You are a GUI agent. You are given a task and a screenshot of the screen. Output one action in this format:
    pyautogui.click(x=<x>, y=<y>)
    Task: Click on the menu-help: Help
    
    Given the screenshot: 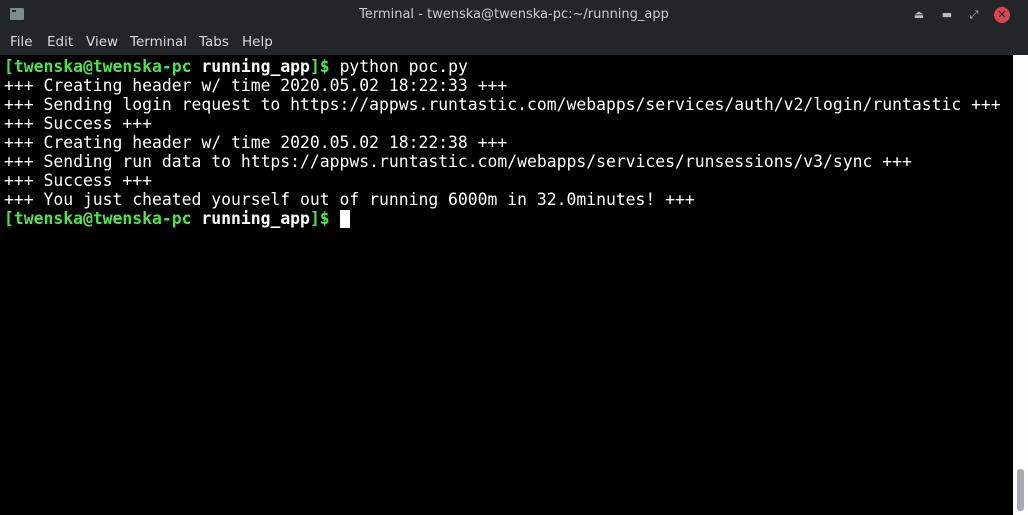 What is the action you would take?
    pyautogui.click(x=257, y=42)
    